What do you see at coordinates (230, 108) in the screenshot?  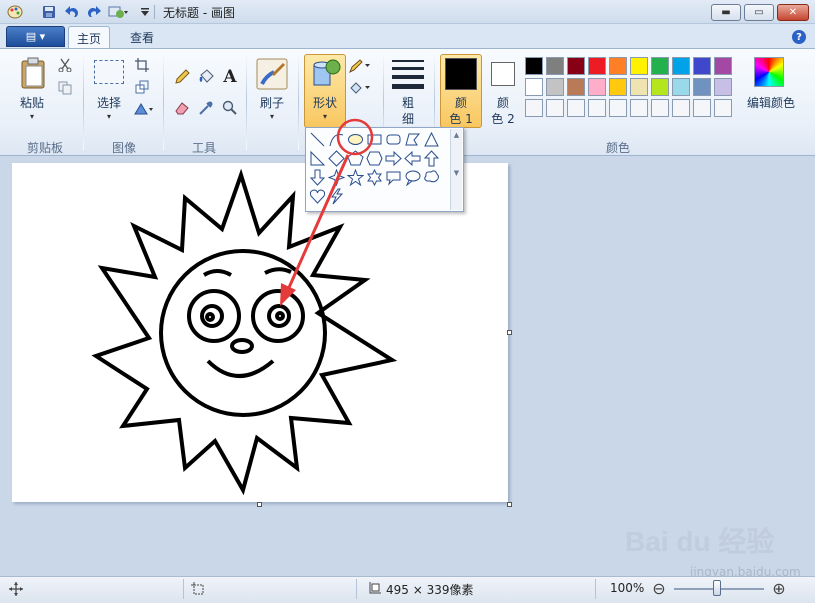 I see `magnifier-icon` at bounding box center [230, 108].